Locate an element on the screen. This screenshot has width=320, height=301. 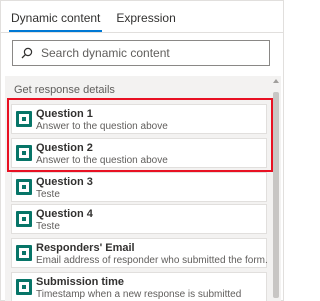
section-label: Get response details is located at coordinates (64, 90).